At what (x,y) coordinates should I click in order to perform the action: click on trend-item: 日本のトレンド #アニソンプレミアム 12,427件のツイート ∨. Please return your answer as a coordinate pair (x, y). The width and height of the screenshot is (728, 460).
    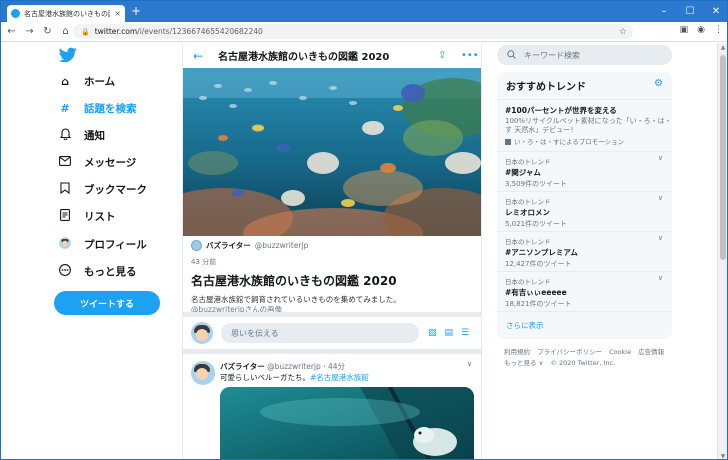
    Looking at the image, I should click on (584, 251).